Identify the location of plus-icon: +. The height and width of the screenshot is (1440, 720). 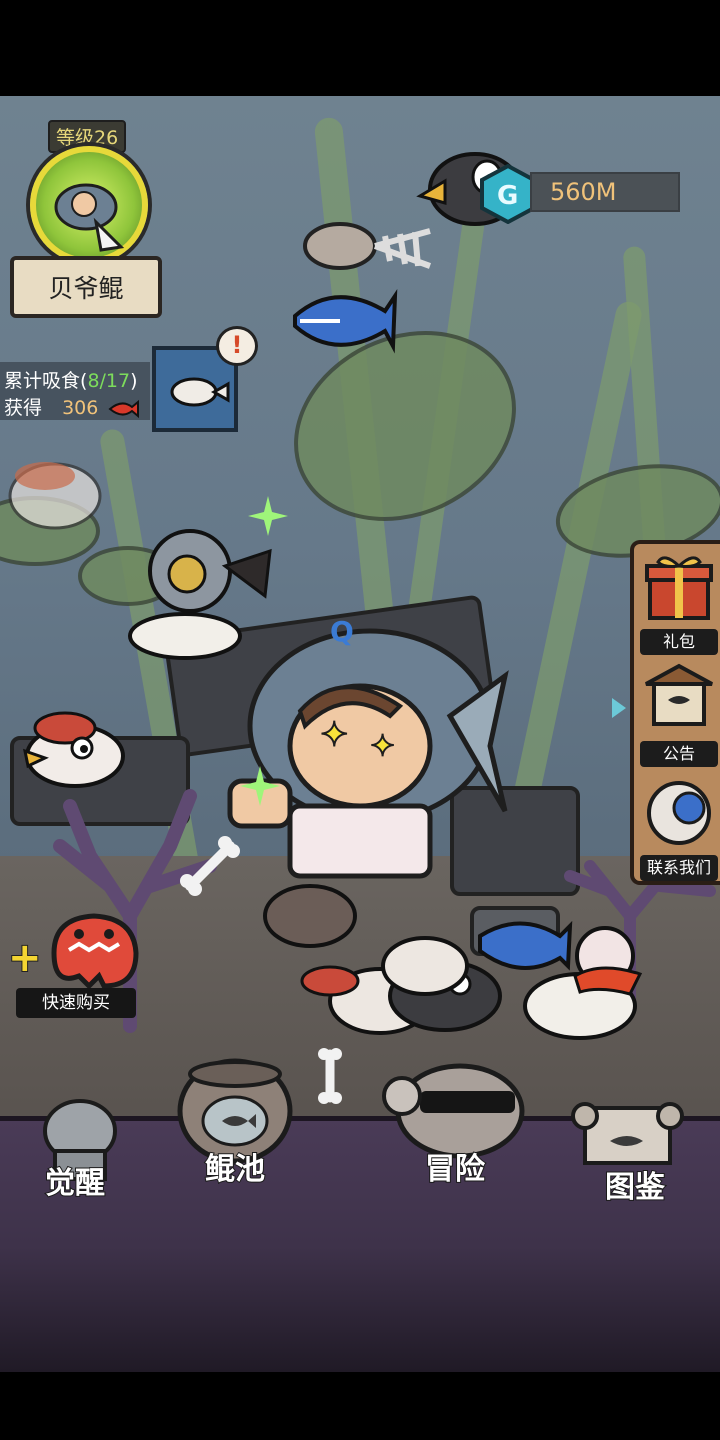
(24, 958).